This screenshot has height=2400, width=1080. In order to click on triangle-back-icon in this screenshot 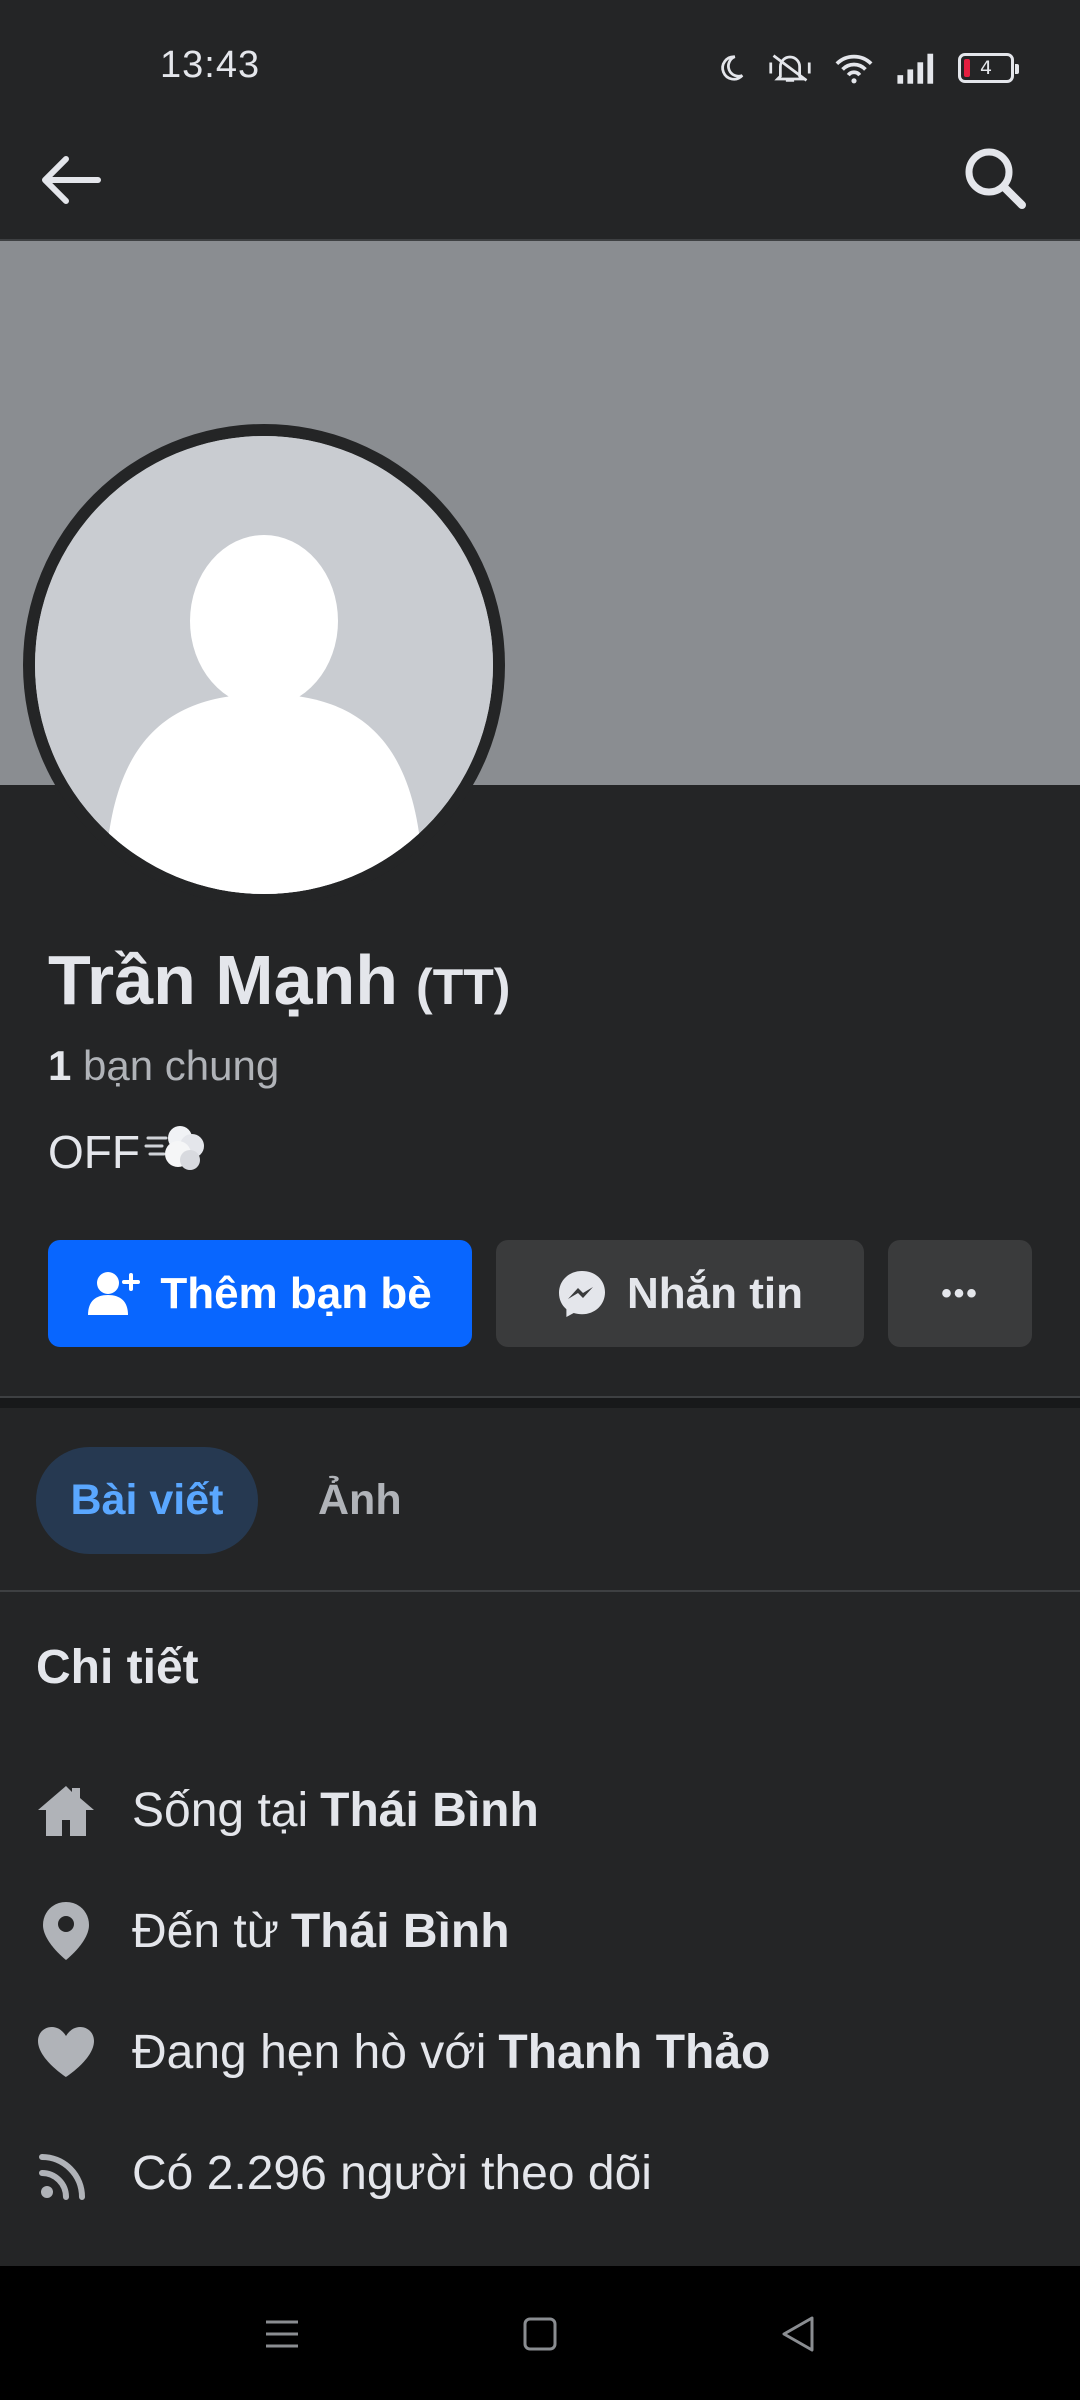, I will do `click(798, 2334)`.